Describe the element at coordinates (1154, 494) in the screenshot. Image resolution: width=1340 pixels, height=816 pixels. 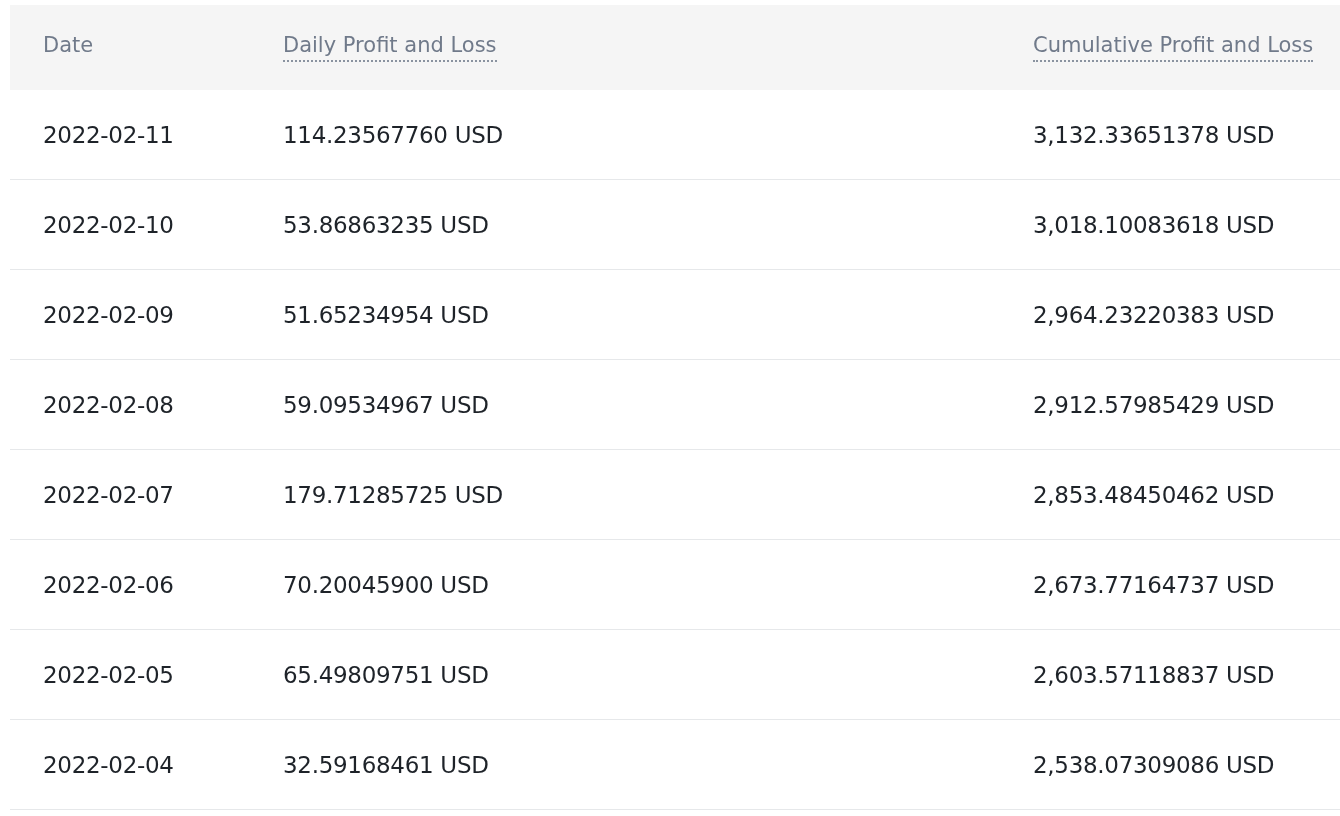
I see `table-cell-text: 2,853.48450462 USD` at that location.